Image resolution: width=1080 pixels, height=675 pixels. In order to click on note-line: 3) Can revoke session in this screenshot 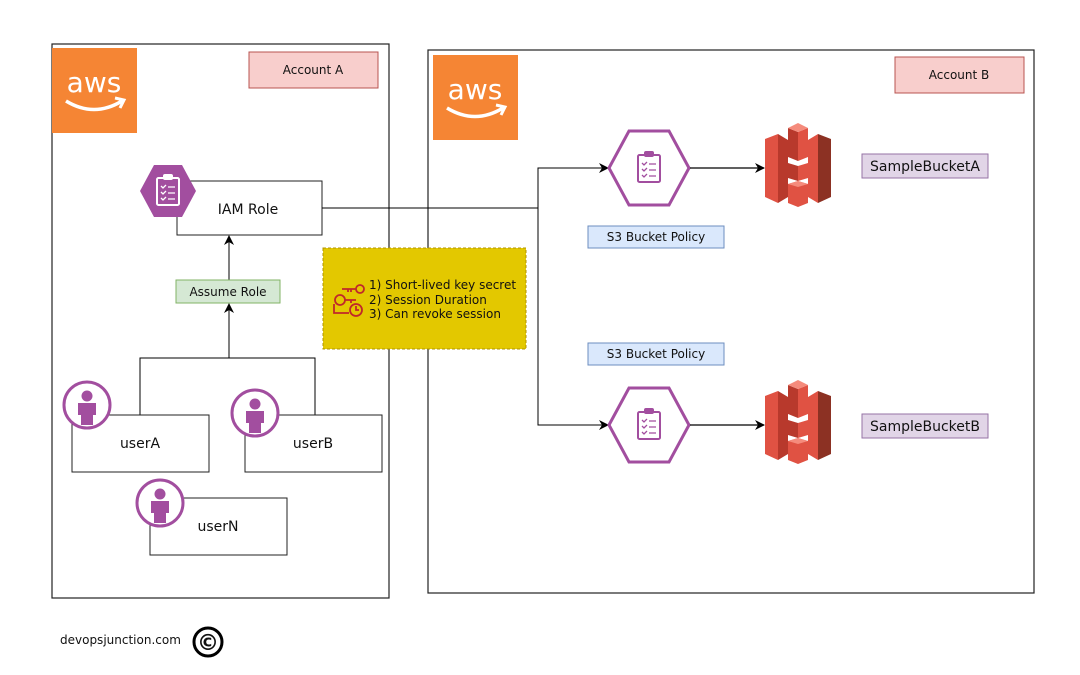, I will do `click(435, 314)`.